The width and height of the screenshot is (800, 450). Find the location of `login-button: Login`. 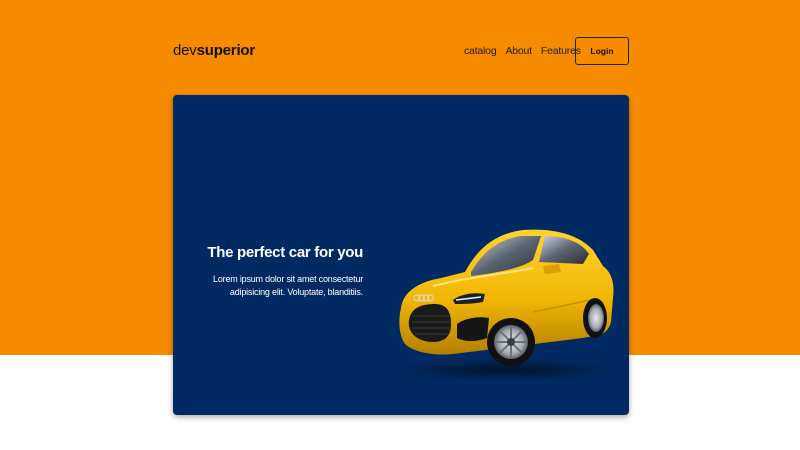

login-button: Login is located at coordinates (602, 51).